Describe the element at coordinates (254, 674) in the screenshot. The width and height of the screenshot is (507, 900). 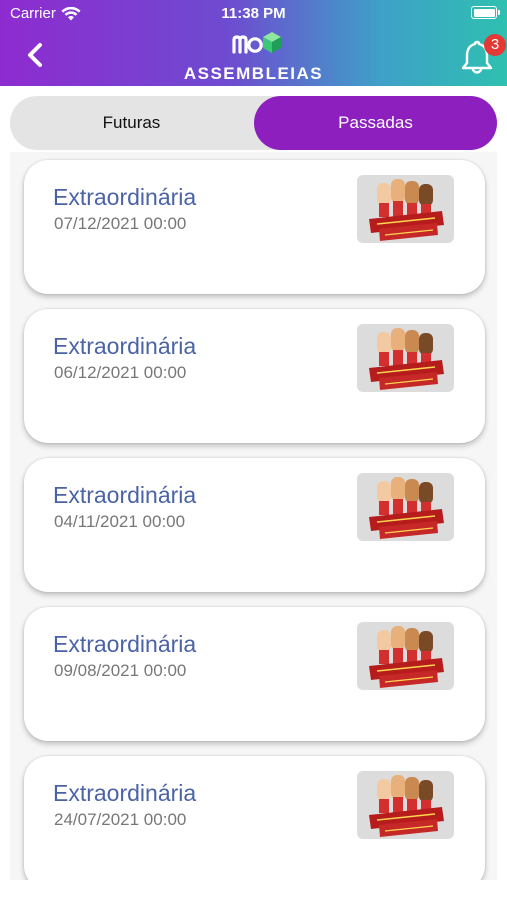
I see `list-item: Extraordinária 09/08/2021 00:00` at that location.